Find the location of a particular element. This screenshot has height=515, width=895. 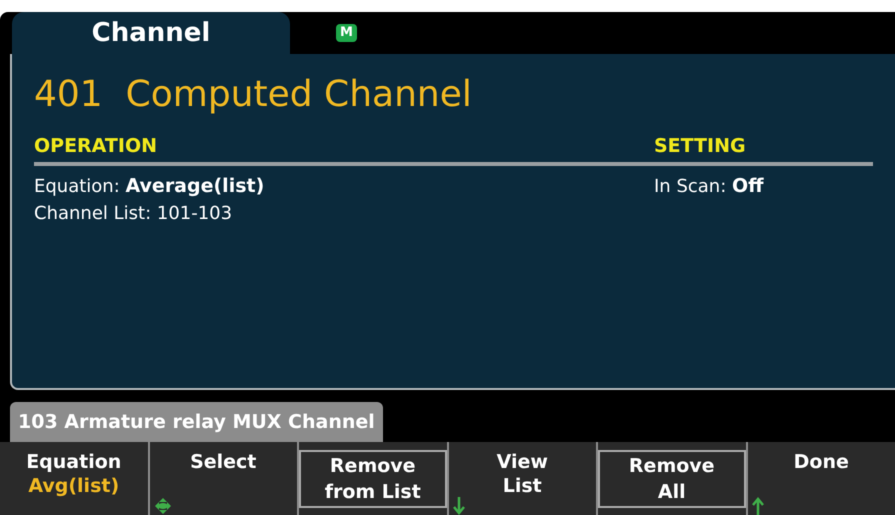

softkey: Done is located at coordinates (821, 478).